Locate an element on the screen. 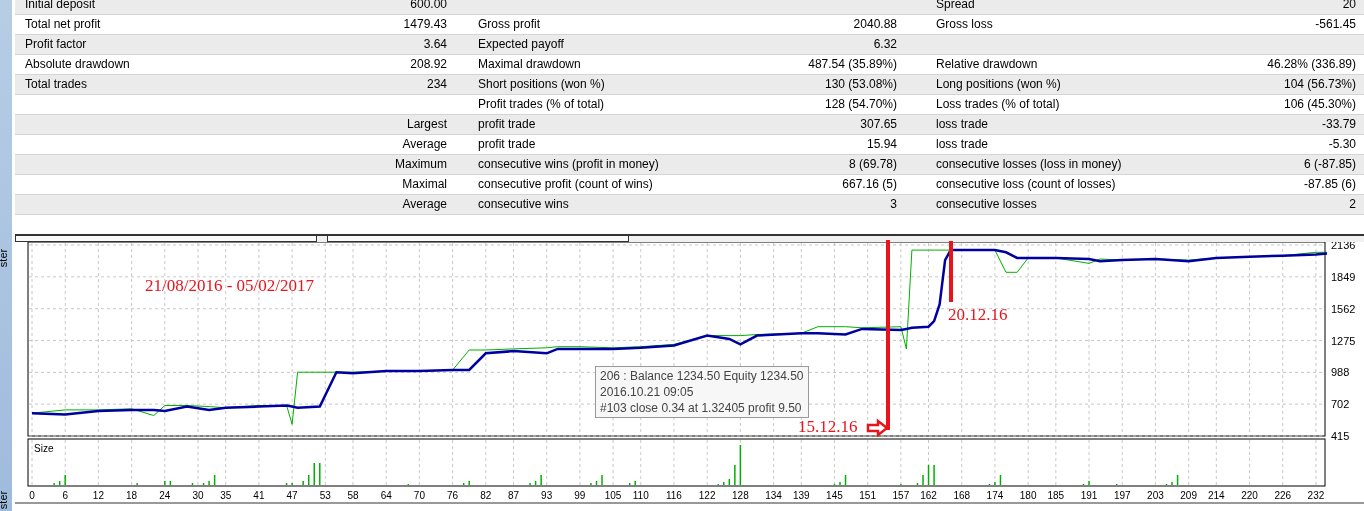 The width and height of the screenshot is (1364, 511). x-tick-label: 53 is located at coordinates (325, 495).